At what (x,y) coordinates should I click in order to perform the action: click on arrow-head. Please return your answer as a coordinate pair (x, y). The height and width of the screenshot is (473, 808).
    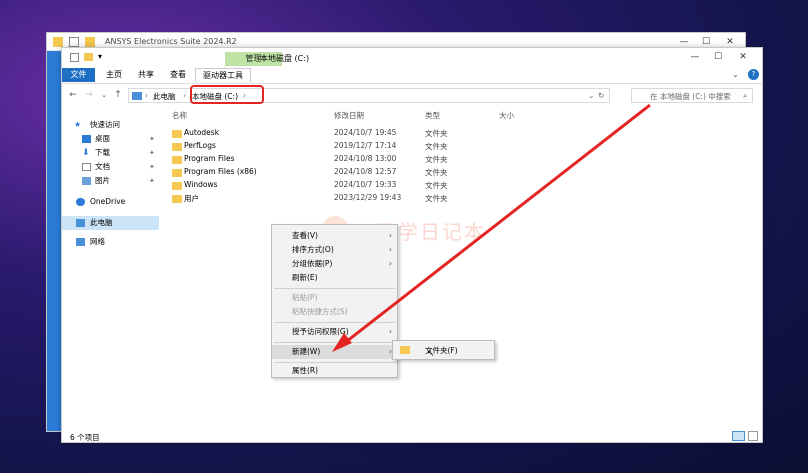
    Looking at the image, I should click on (342, 342).